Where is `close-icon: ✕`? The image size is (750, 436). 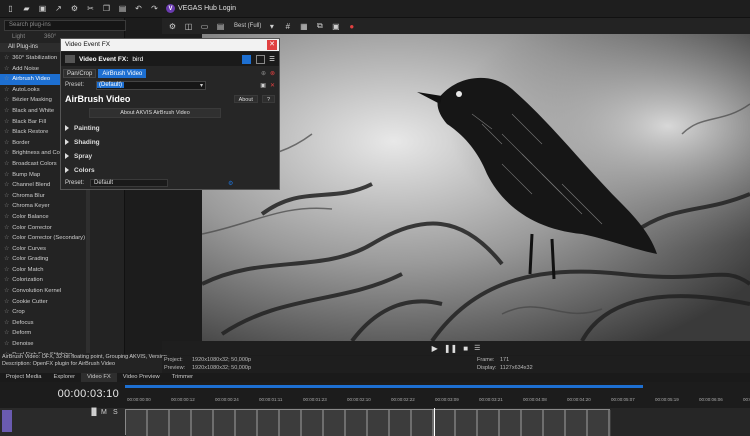
close-icon: ✕ is located at coordinates (272, 45).